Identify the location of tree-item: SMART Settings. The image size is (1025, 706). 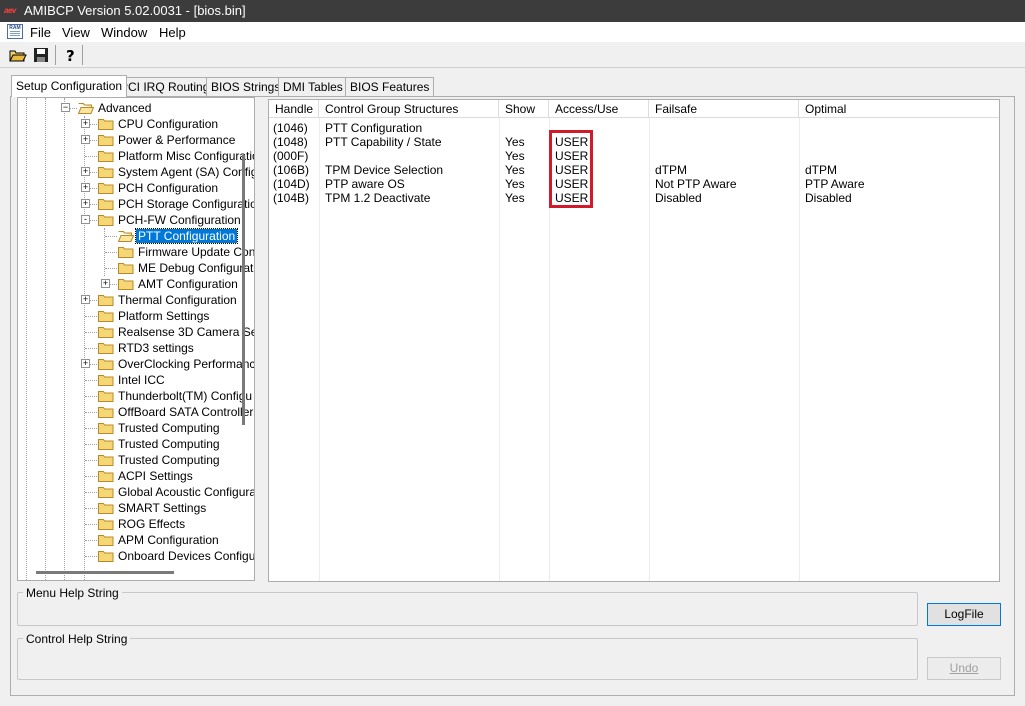
(136, 508).